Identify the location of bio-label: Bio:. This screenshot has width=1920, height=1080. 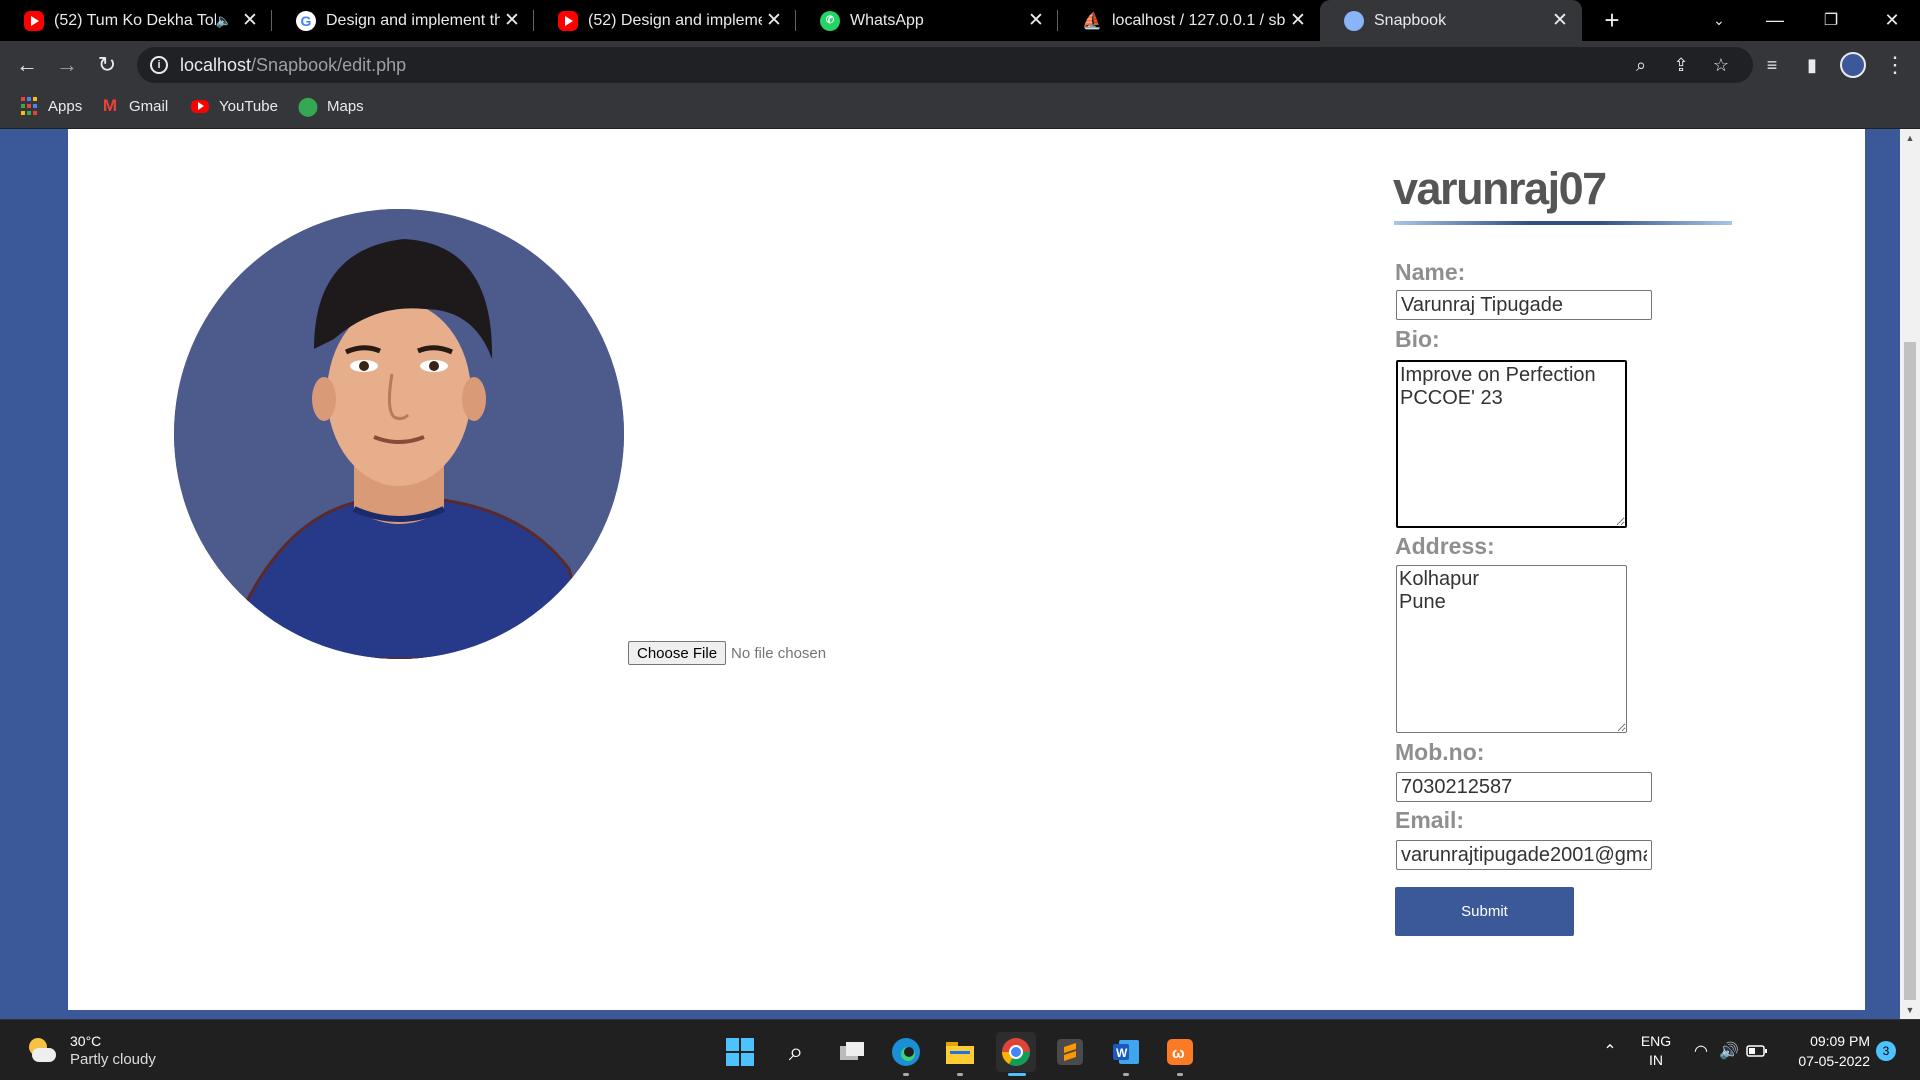
(1417, 339).